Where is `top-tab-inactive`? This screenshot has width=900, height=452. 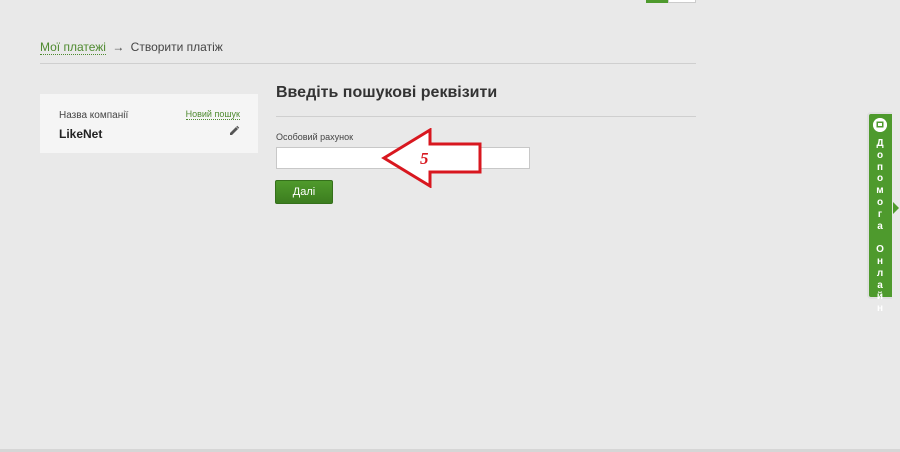 top-tab-inactive is located at coordinates (682, 1).